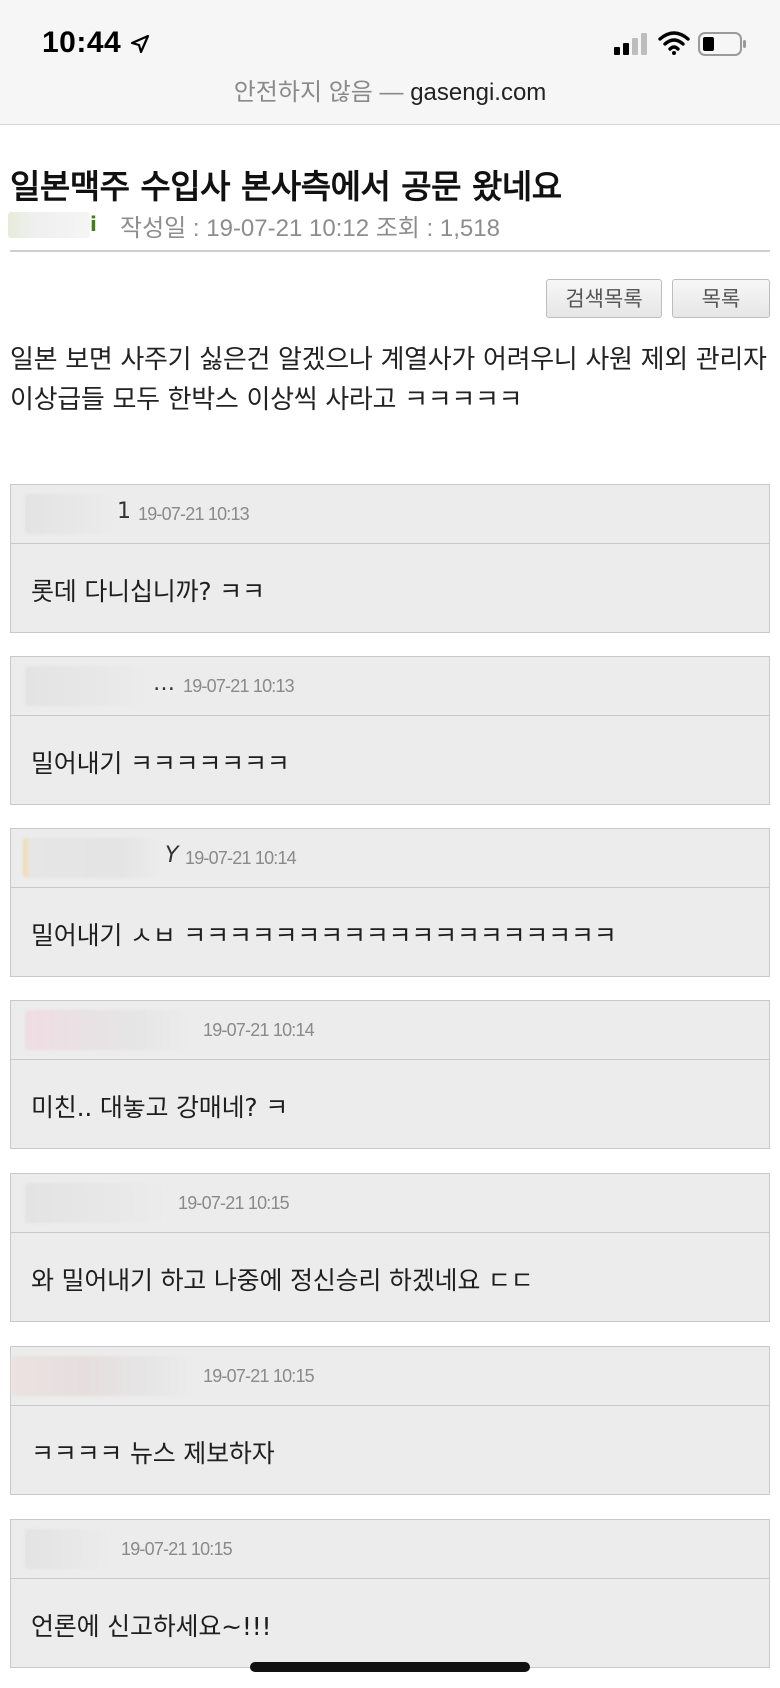 Image resolution: width=780 pixels, height=1688 pixels. Describe the element at coordinates (390, 858) in the screenshot. I see `comment-header: Y 19-07-21 10:14` at that location.